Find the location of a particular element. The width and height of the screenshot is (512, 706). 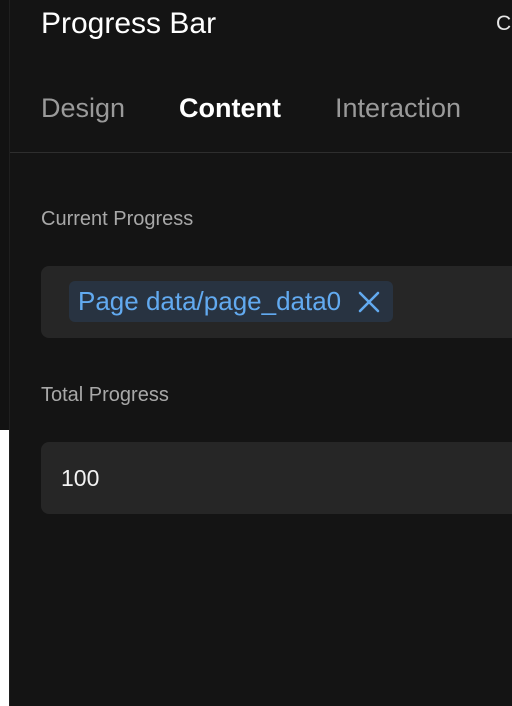

total-progress-input is located at coordinates (281, 478).